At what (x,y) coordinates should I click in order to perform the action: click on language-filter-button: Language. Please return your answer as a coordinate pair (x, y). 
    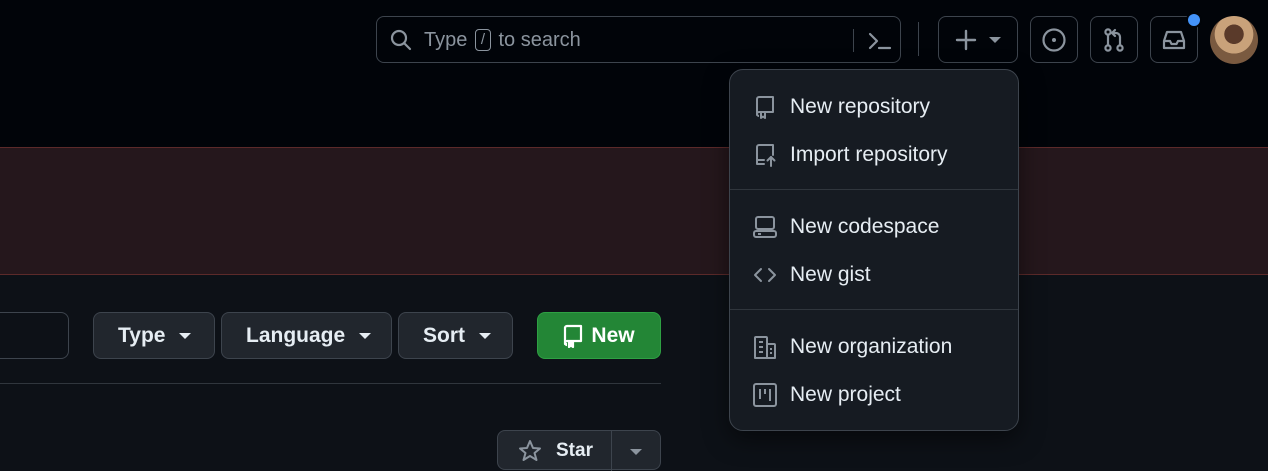
    Looking at the image, I should click on (306, 335).